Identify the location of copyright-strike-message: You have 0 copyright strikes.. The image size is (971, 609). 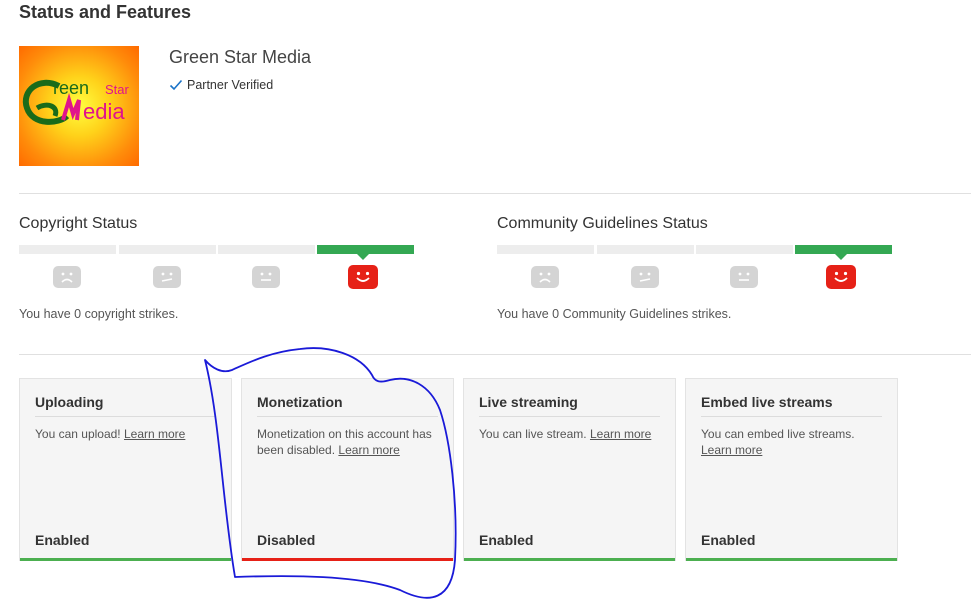
(99, 314).